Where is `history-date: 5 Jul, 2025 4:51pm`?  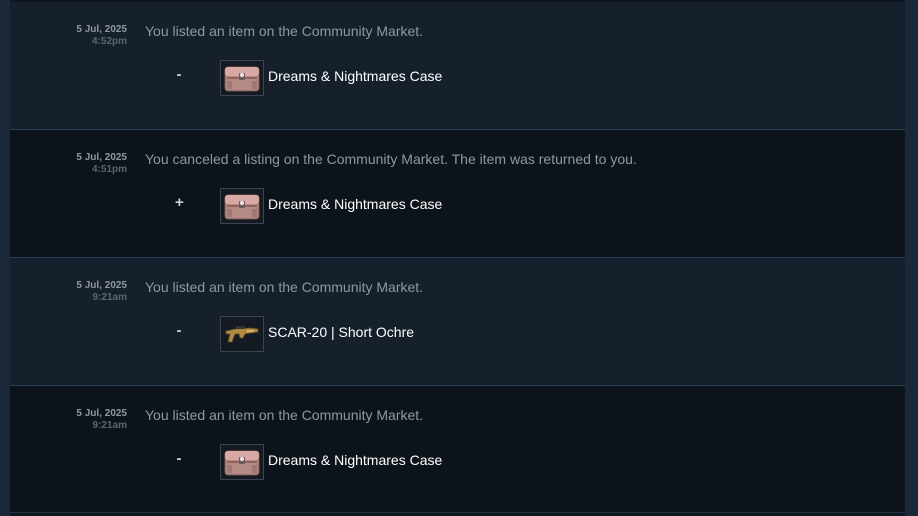 history-date: 5 Jul, 2025 4:51pm is located at coordinates (101, 164).